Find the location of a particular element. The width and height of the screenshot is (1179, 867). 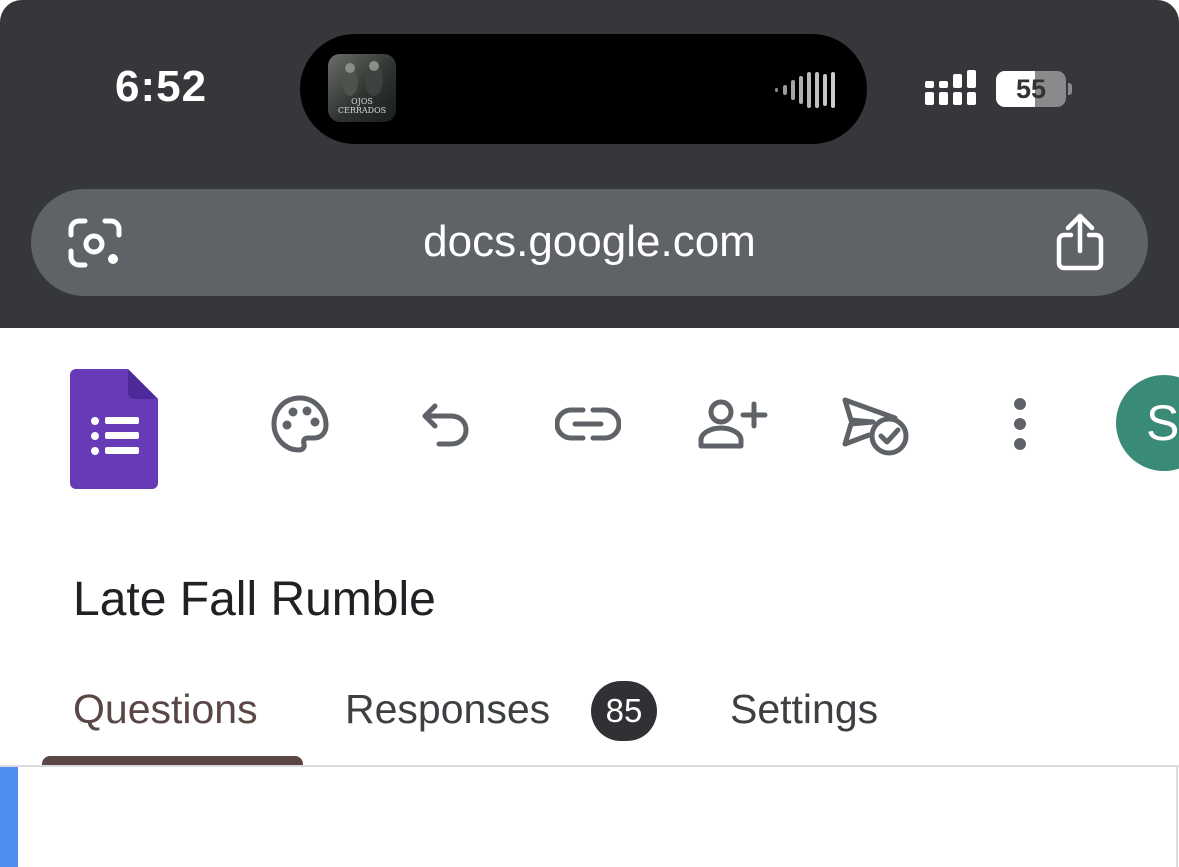

battery-cap is located at coordinates (1070, 89).